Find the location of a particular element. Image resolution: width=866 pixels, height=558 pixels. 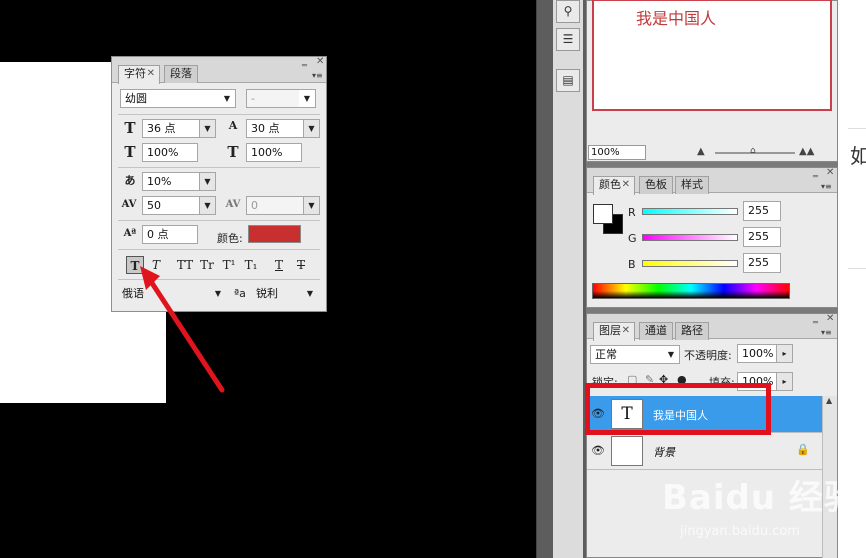

zoom-slider-thumb: ⌂ is located at coordinates (753, 151).